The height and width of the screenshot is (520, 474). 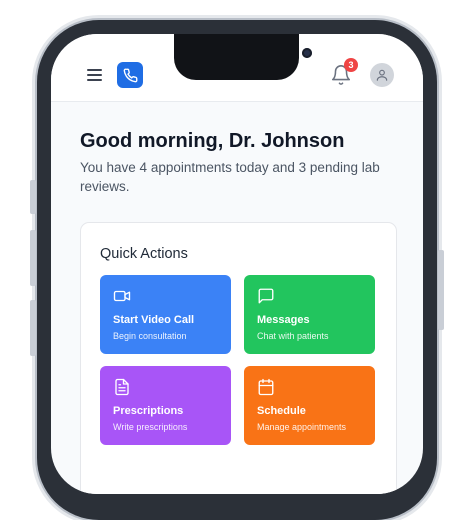 I want to click on camera-icon, so click(x=307, y=53).